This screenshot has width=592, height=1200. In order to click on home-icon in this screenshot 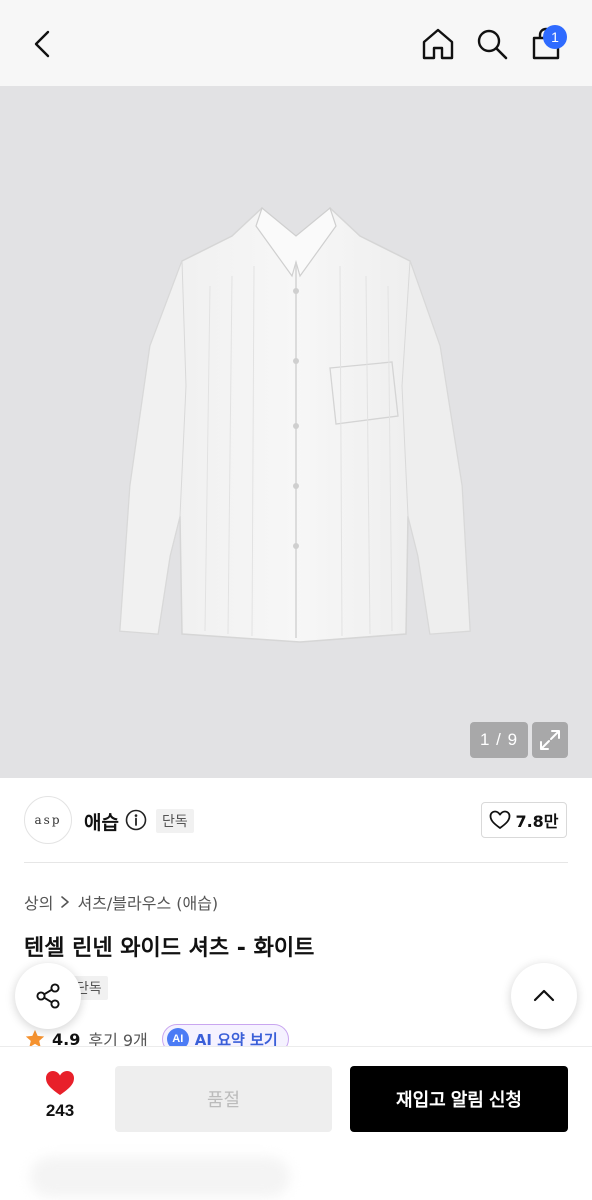, I will do `click(438, 44)`.